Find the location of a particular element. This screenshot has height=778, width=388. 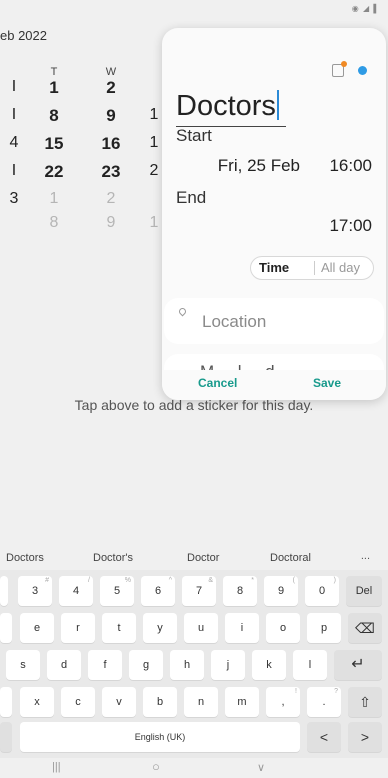

start-time: 16:00 is located at coordinates (350, 166).